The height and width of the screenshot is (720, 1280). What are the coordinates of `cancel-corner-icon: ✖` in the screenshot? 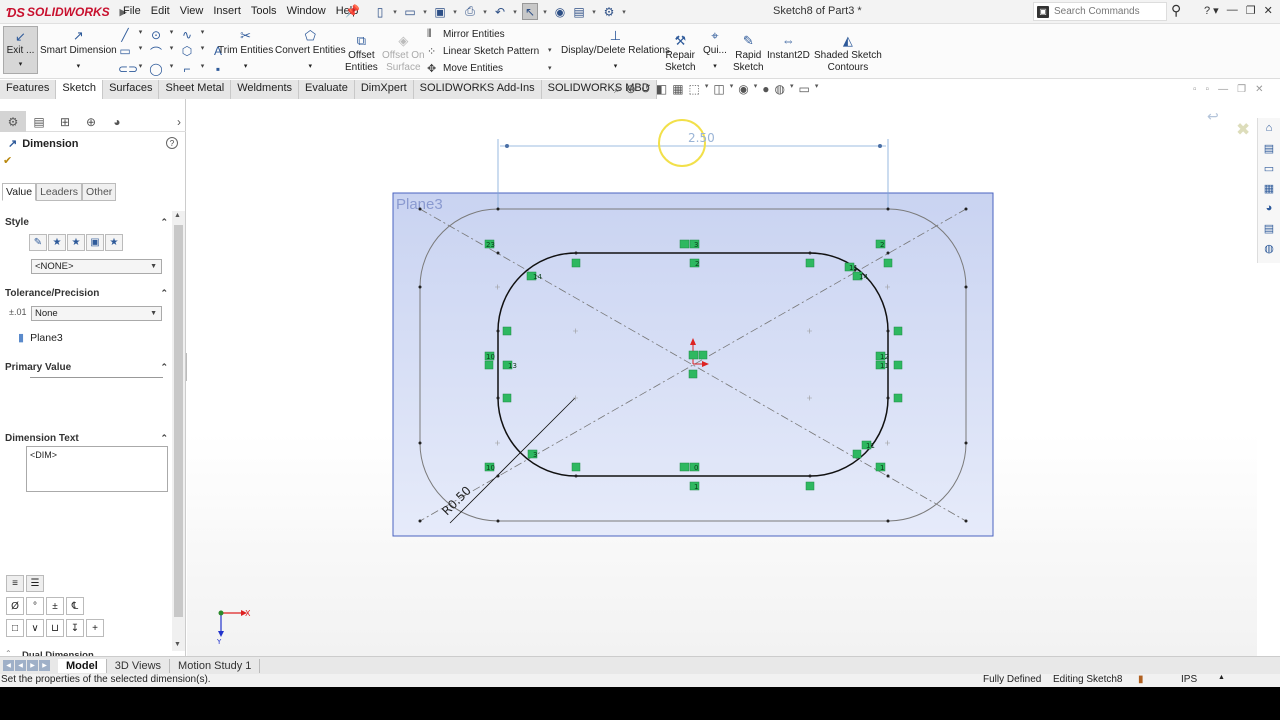 It's located at (1243, 130).